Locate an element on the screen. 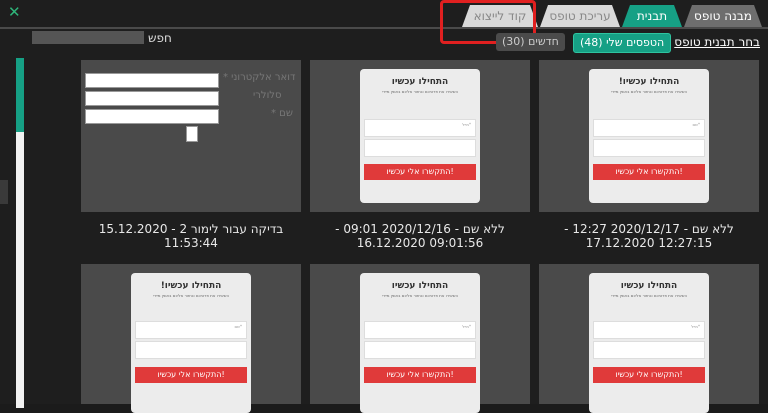  submit-box is located at coordinates (192, 134).